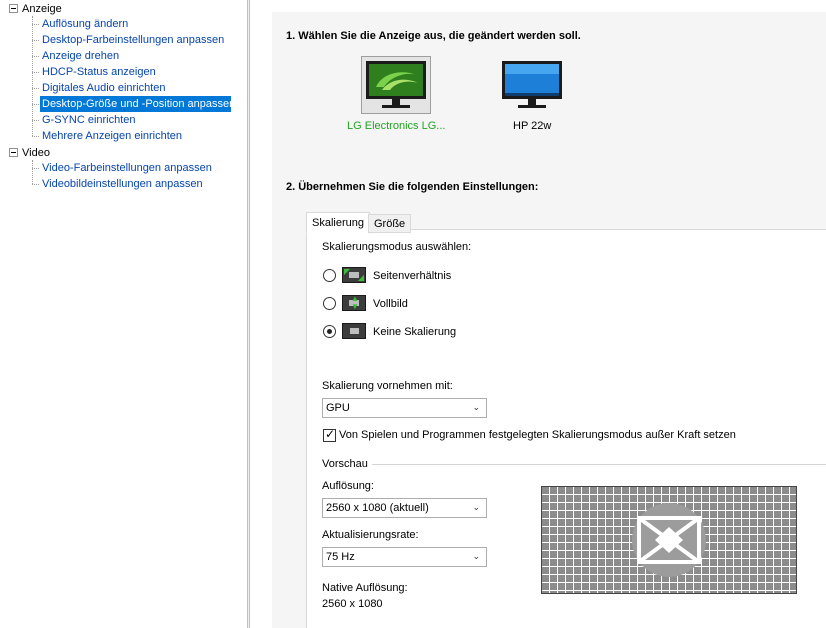  Describe the element at coordinates (345, 464) in the screenshot. I see `preview-group-label: Vorschau` at that location.